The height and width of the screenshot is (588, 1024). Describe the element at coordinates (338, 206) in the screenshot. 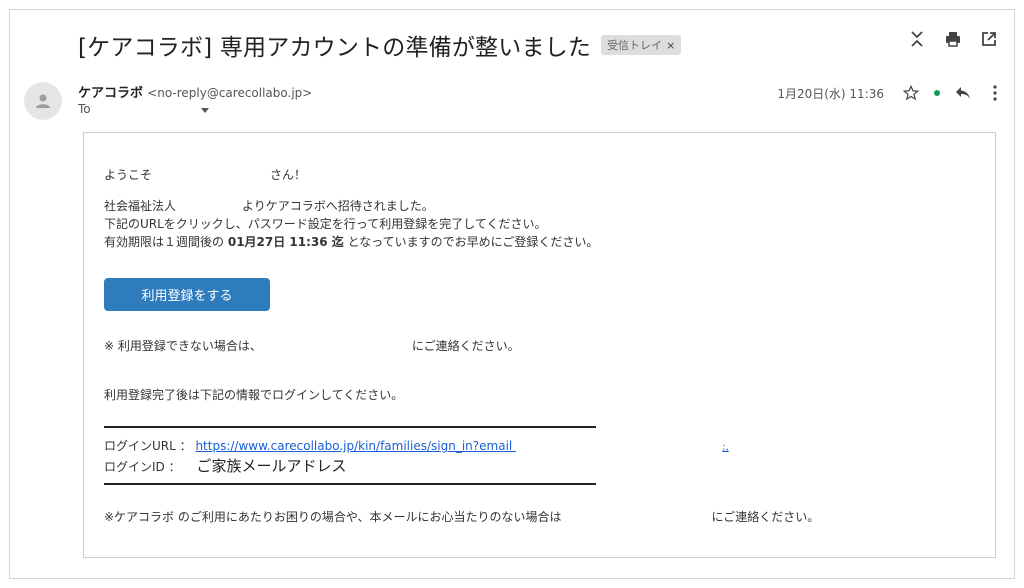

I see `invite-suffix: よりケアコラボへ招待されました。` at that location.